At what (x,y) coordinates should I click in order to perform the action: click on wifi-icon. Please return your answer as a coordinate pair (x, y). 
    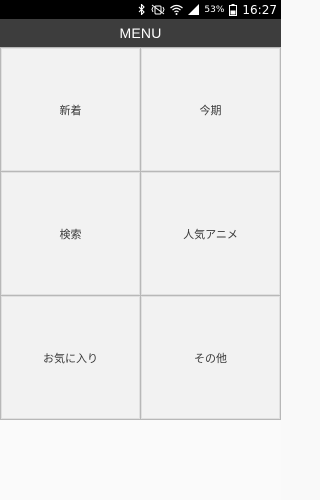
    Looking at the image, I should click on (177, 9).